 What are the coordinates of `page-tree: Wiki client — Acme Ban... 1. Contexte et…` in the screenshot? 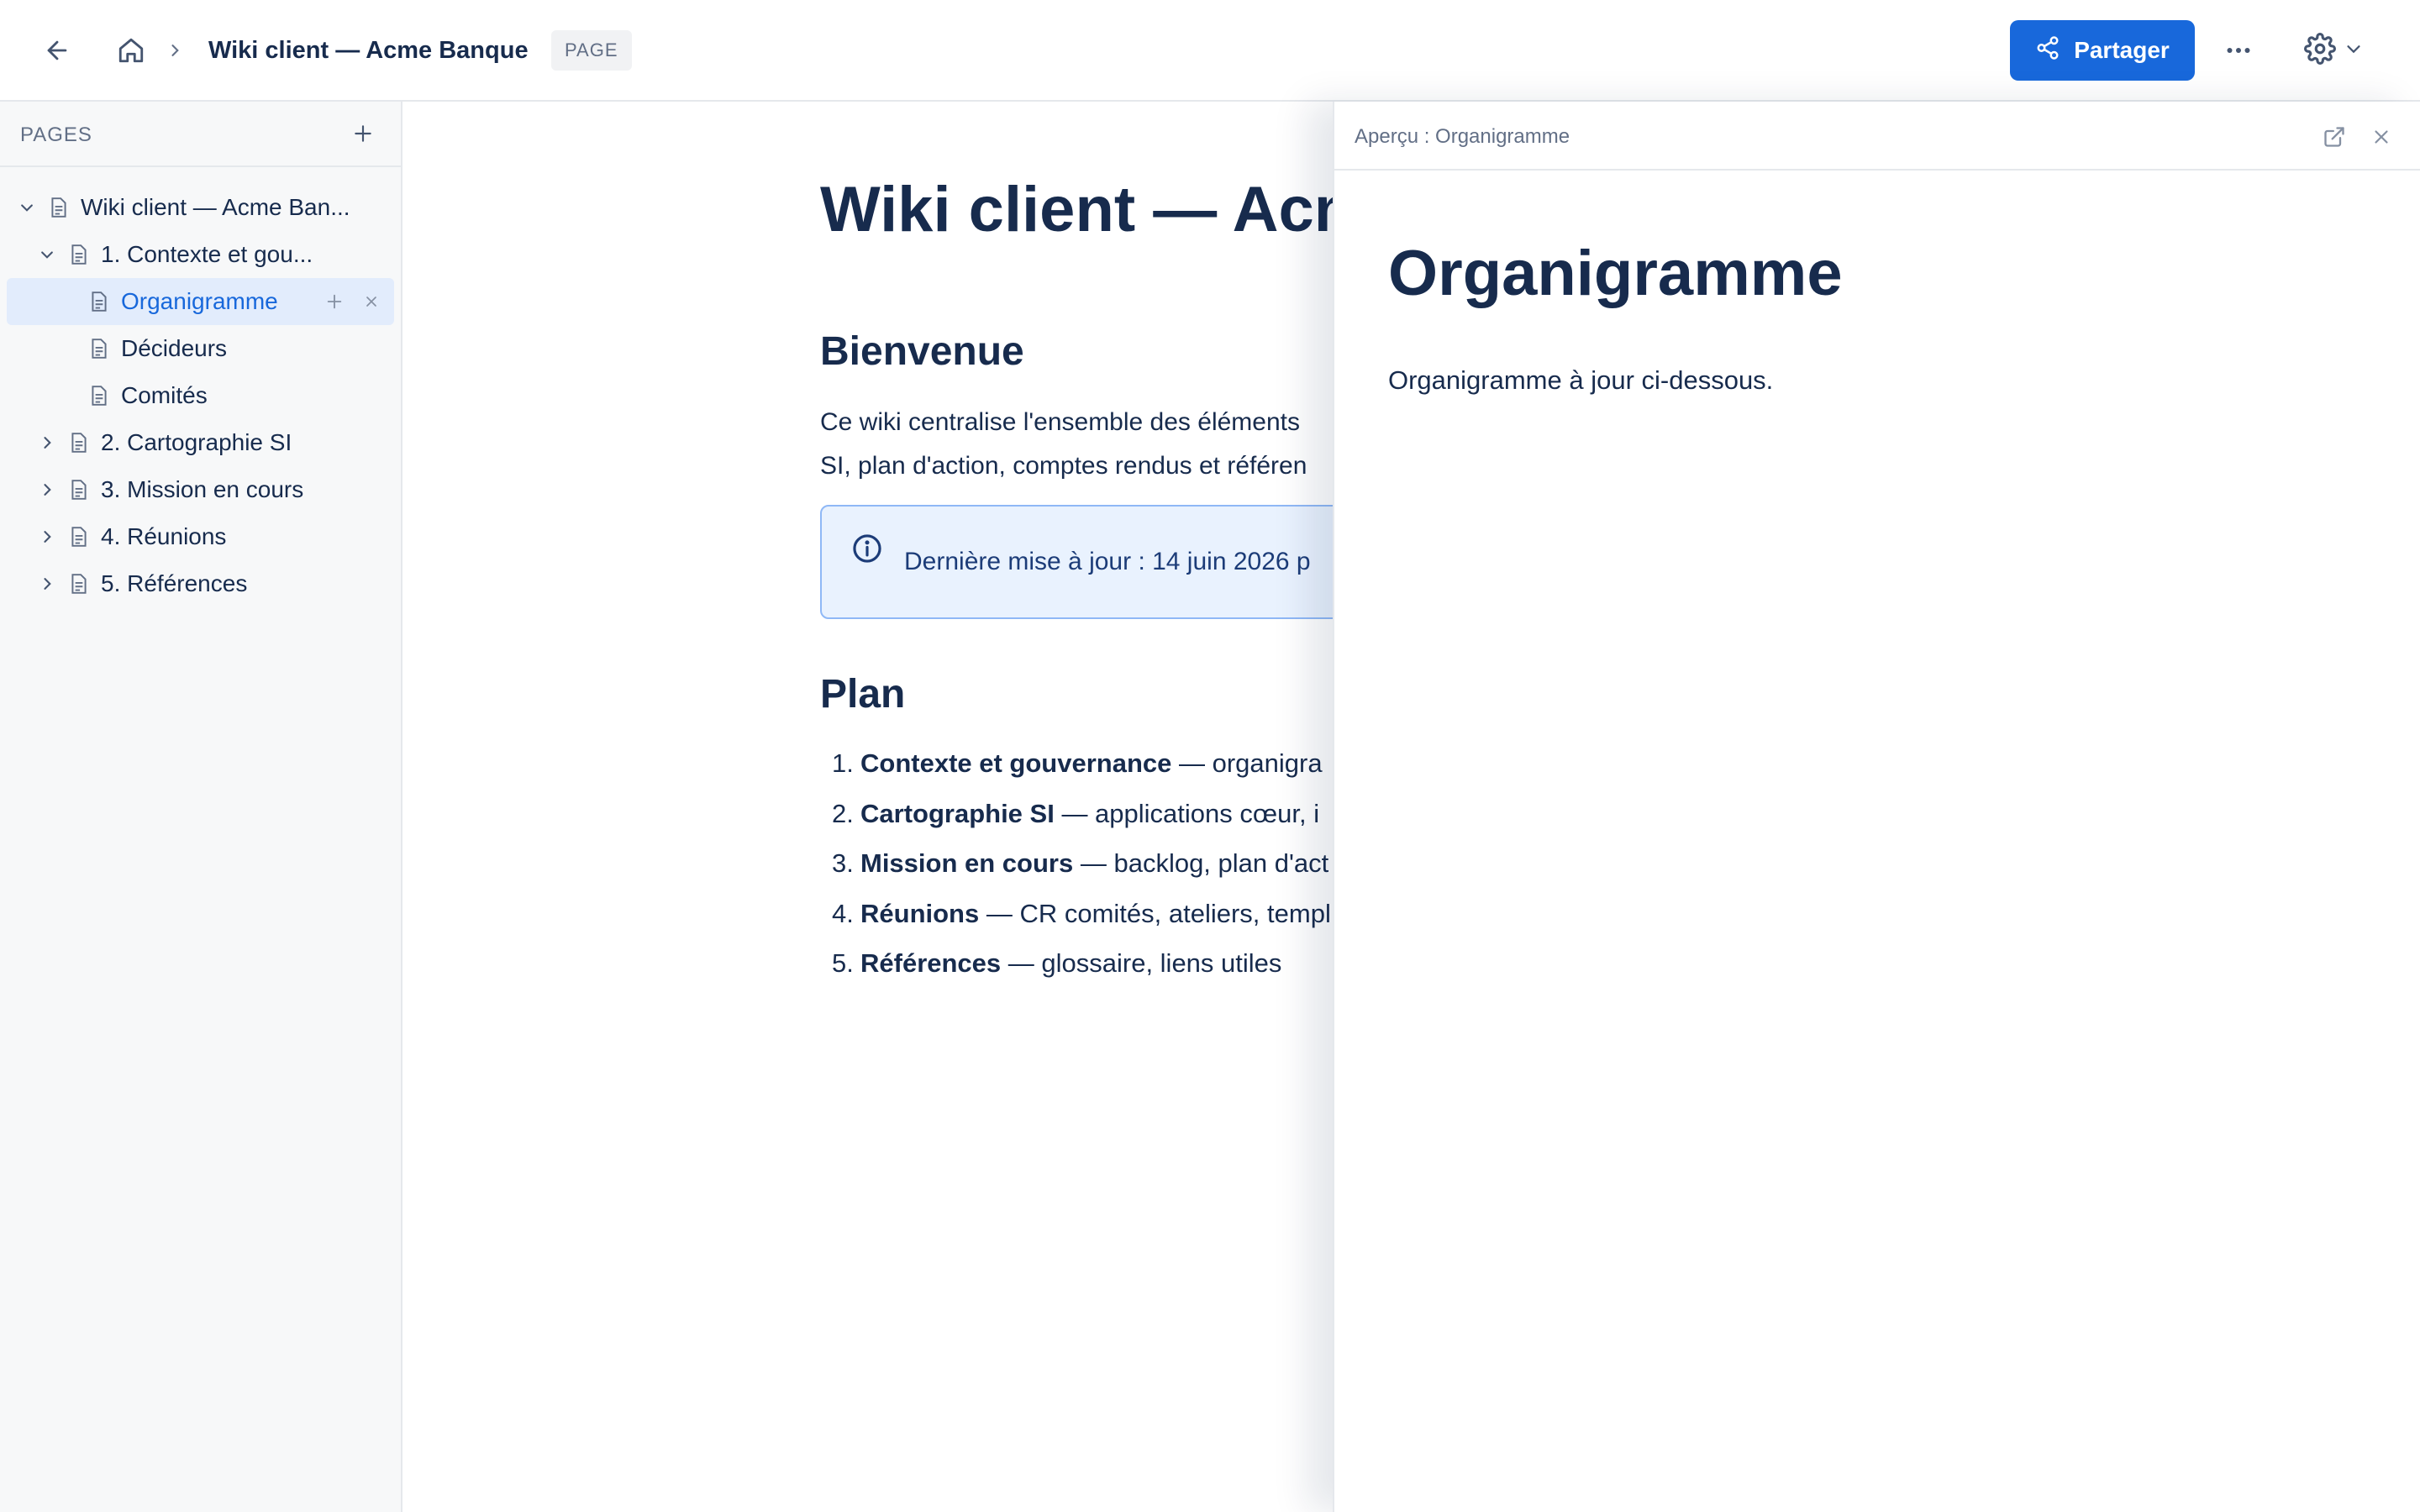 It's located at (200, 395).